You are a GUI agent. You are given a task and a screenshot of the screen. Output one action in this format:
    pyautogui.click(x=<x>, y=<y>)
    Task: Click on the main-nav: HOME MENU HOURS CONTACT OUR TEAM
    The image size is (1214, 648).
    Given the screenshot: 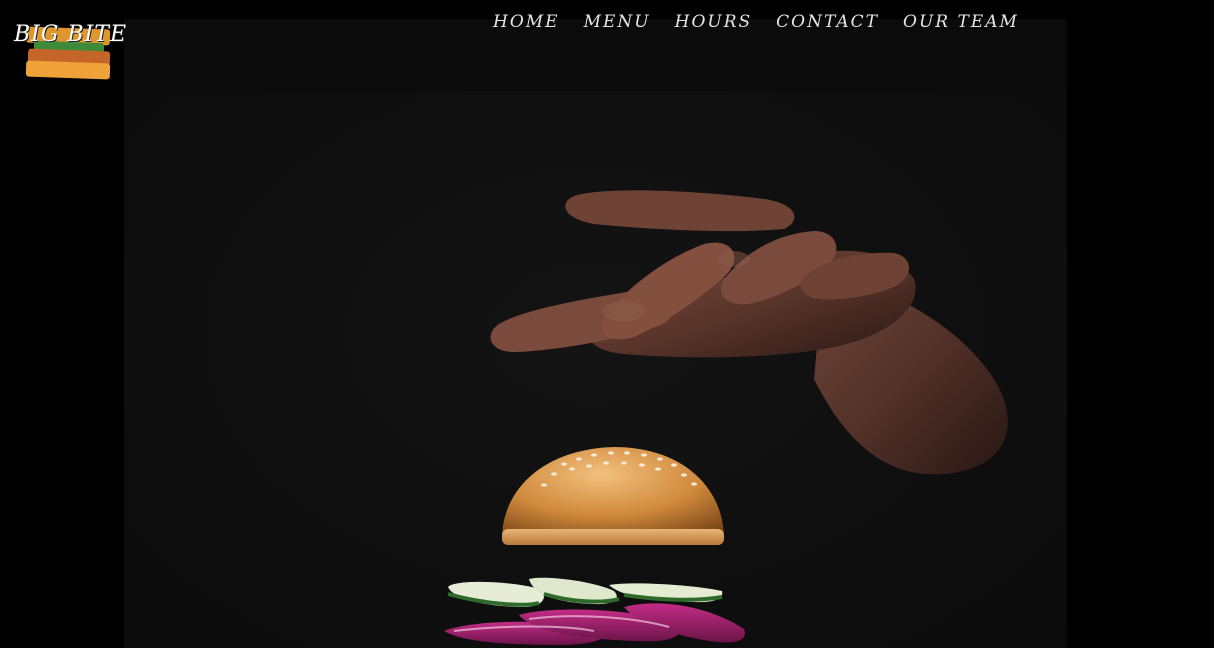 What is the action you would take?
    pyautogui.click(x=756, y=22)
    